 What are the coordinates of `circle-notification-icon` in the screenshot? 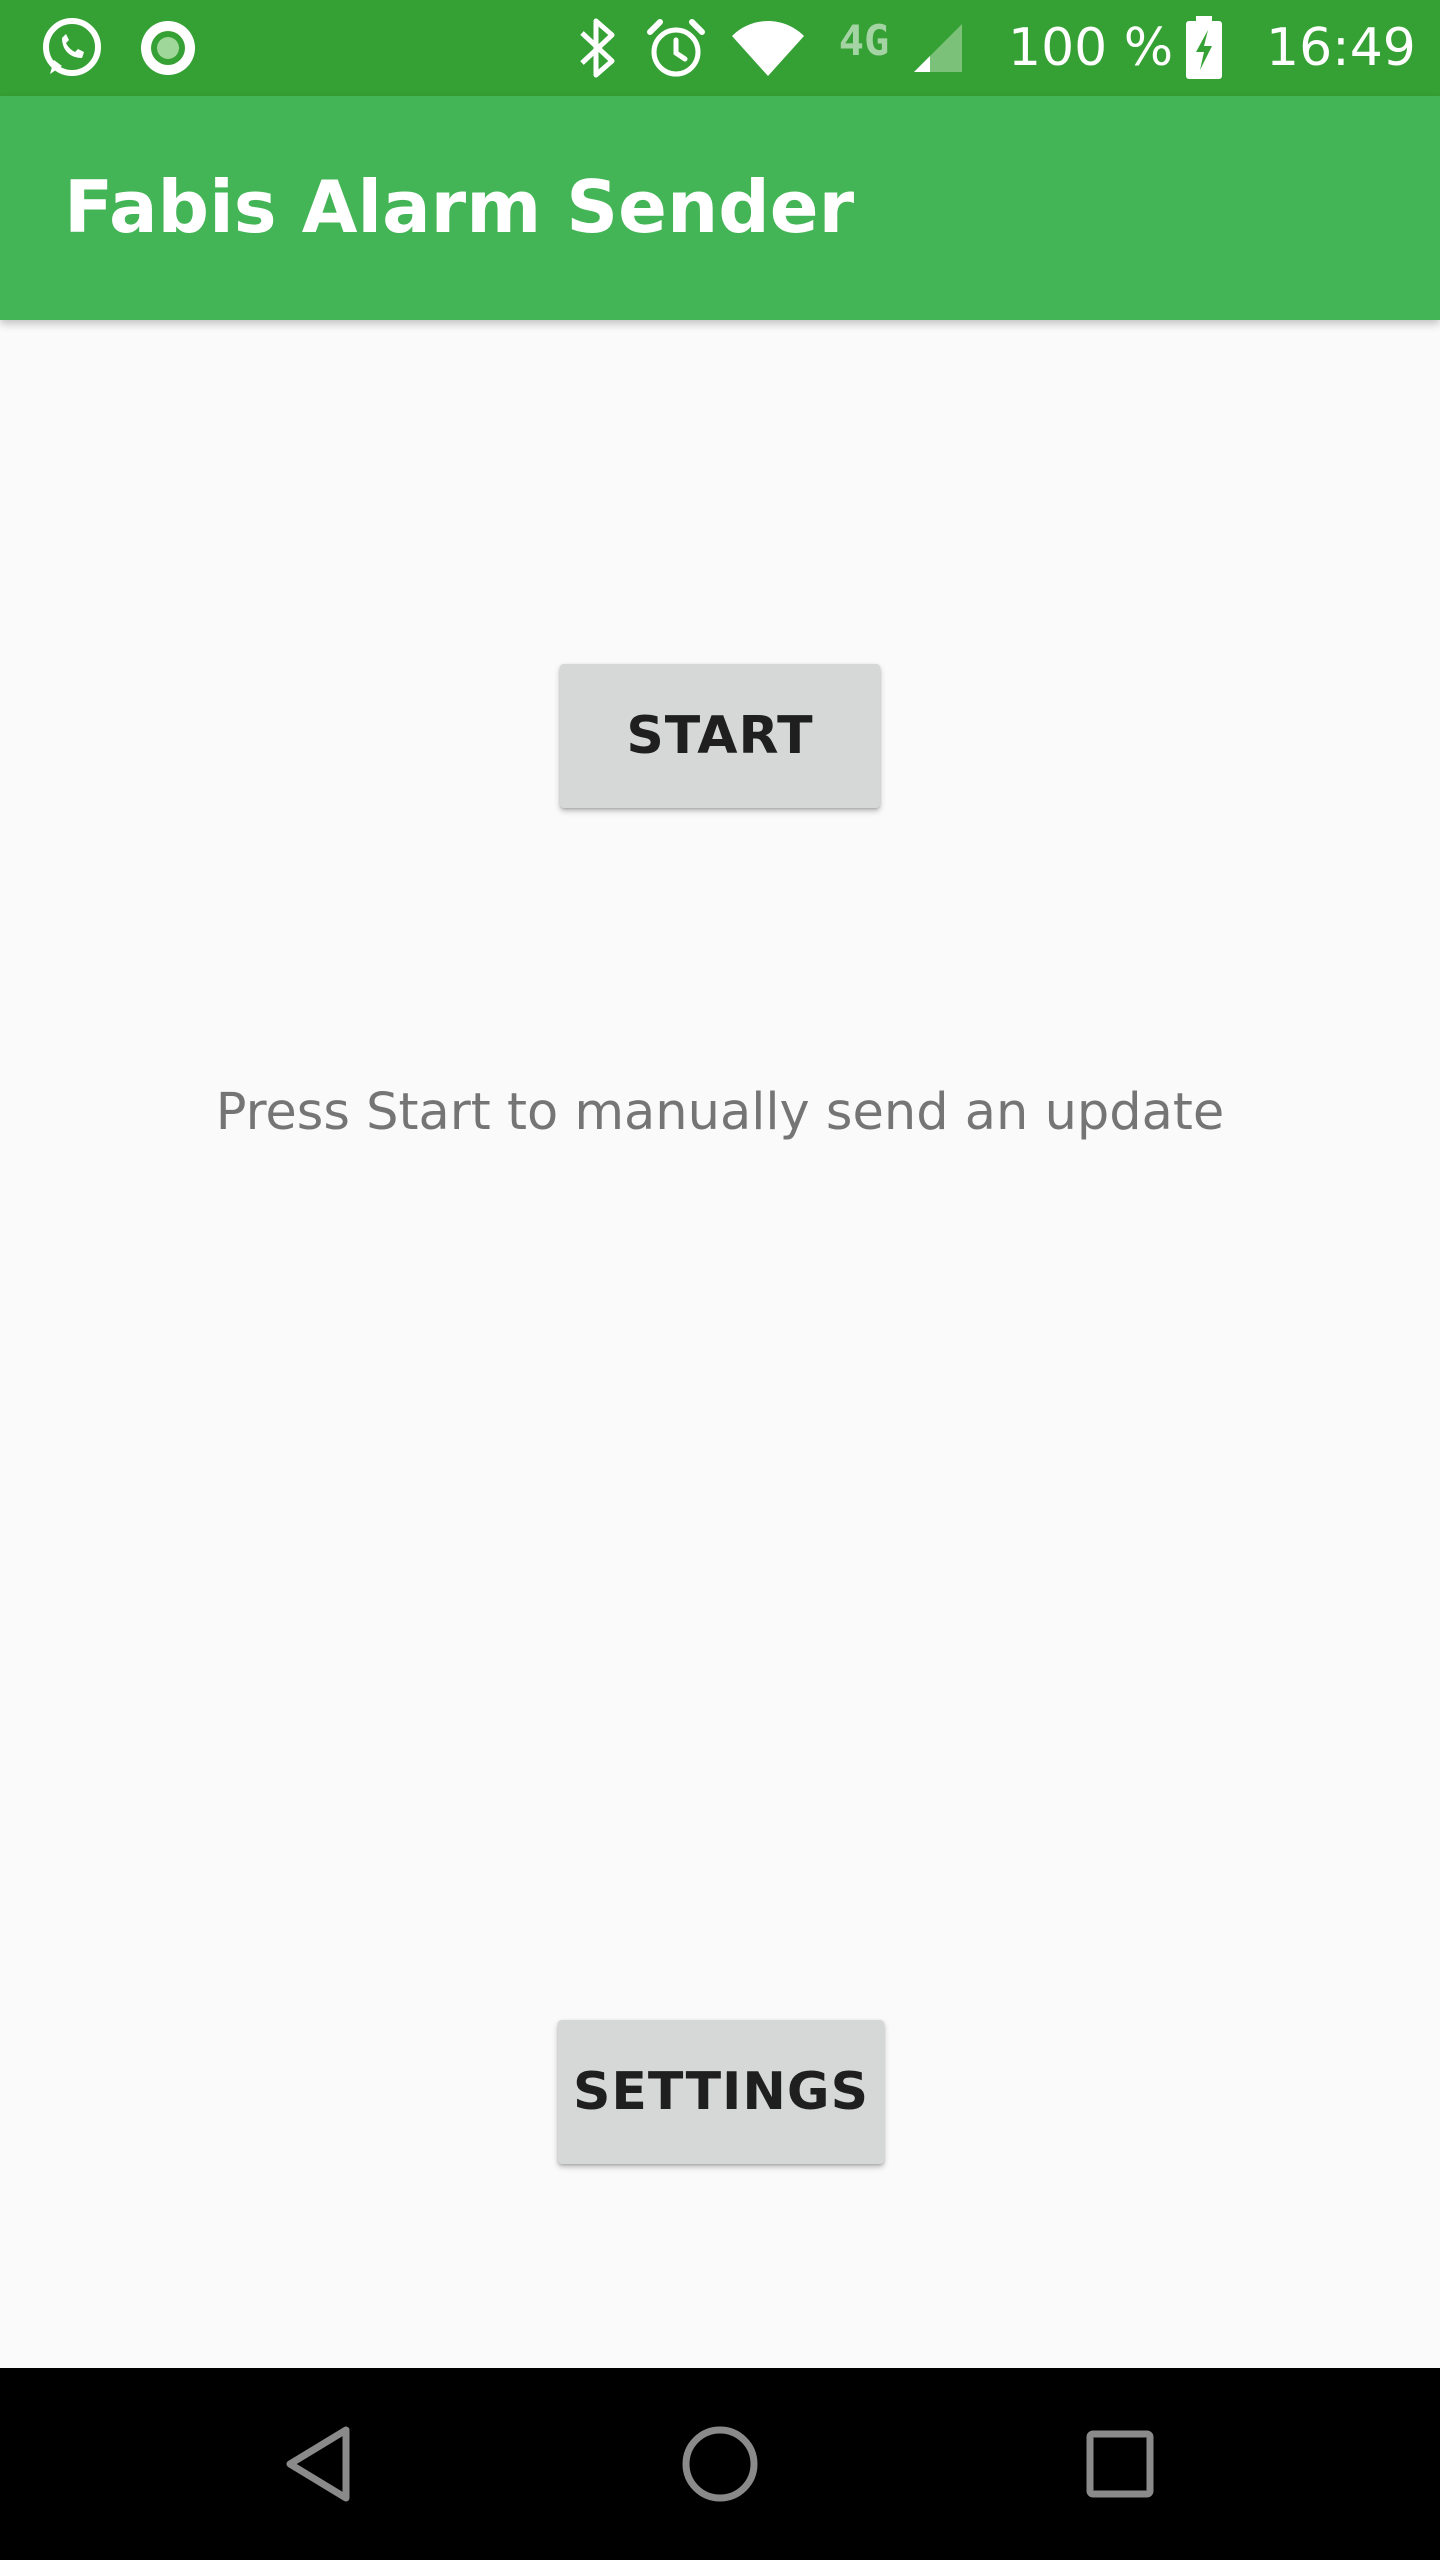 It's located at (168, 48).